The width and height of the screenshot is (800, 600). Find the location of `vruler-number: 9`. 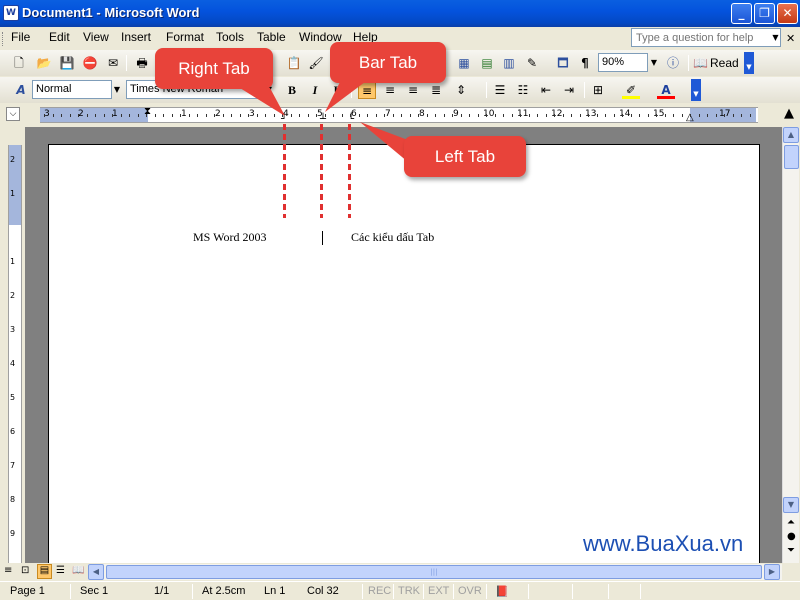

vruler-number: 9 is located at coordinates (13, 533).